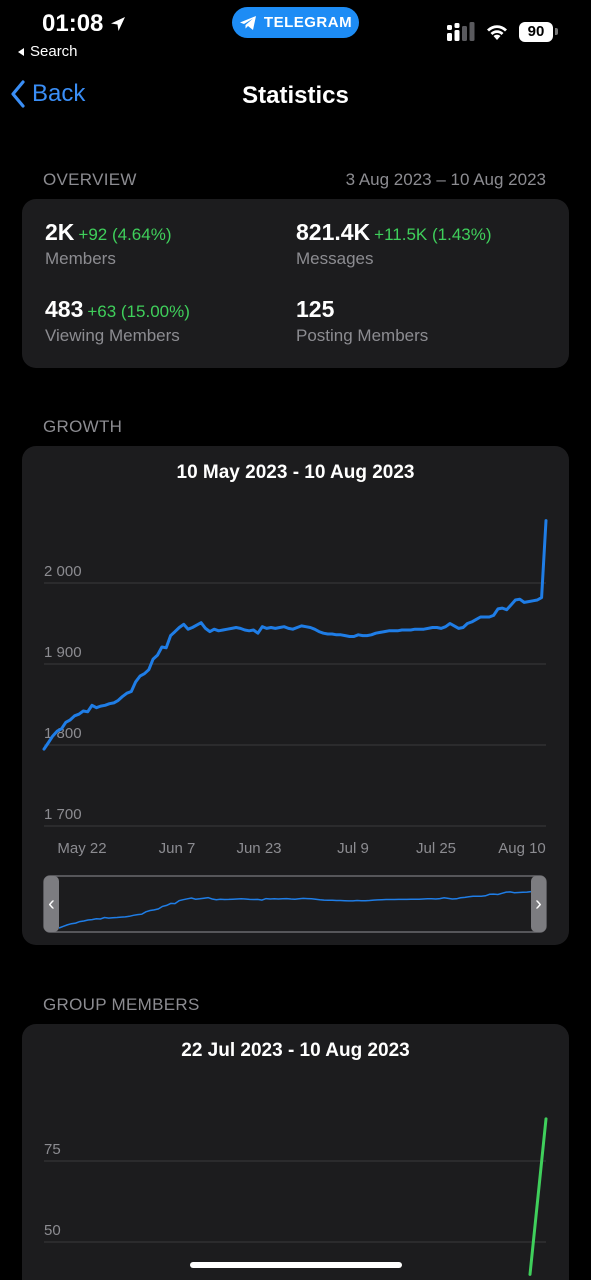 The image size is (591, 1280). I want to click on stat-viewing-members: 483 +63 (15.00%) Viewing Members, so click(117, 321).